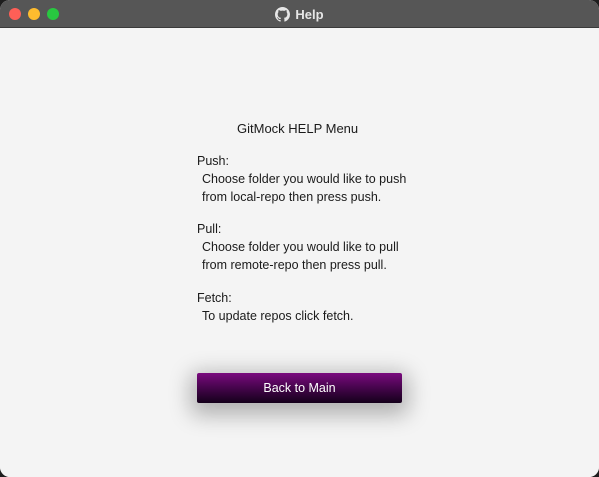 Image resolution: width=599 pixels, height=477 pixels. What do you see at coordinates (214, 298) in the screenshot?
I see `fetch-help-label: Fetch:` at bounding box center [214, 298].